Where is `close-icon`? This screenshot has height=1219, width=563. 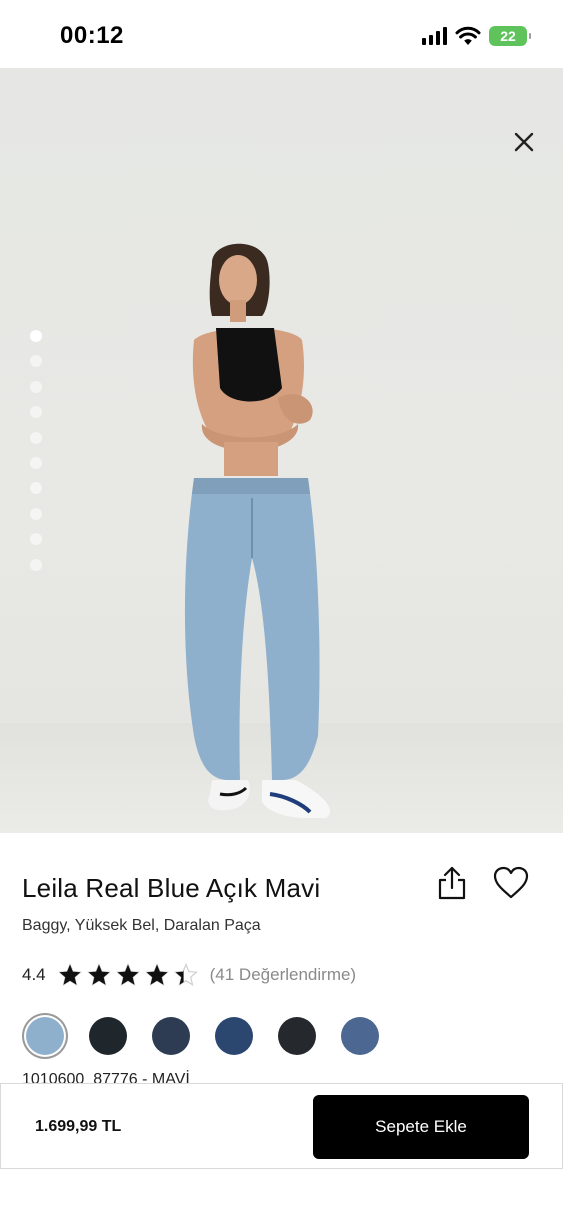 close-icon is located at coordinates (524, 142).